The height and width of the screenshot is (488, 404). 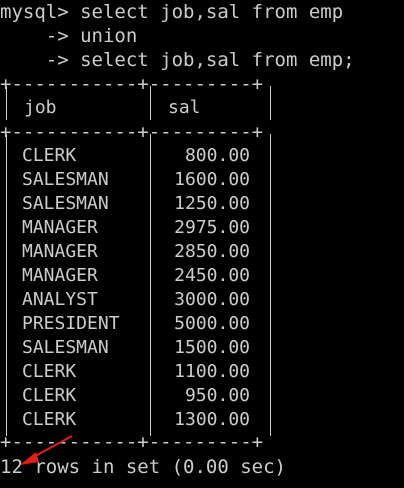 I want to click on table-cell-sal: 1300.00, so click(x=212, y=419).